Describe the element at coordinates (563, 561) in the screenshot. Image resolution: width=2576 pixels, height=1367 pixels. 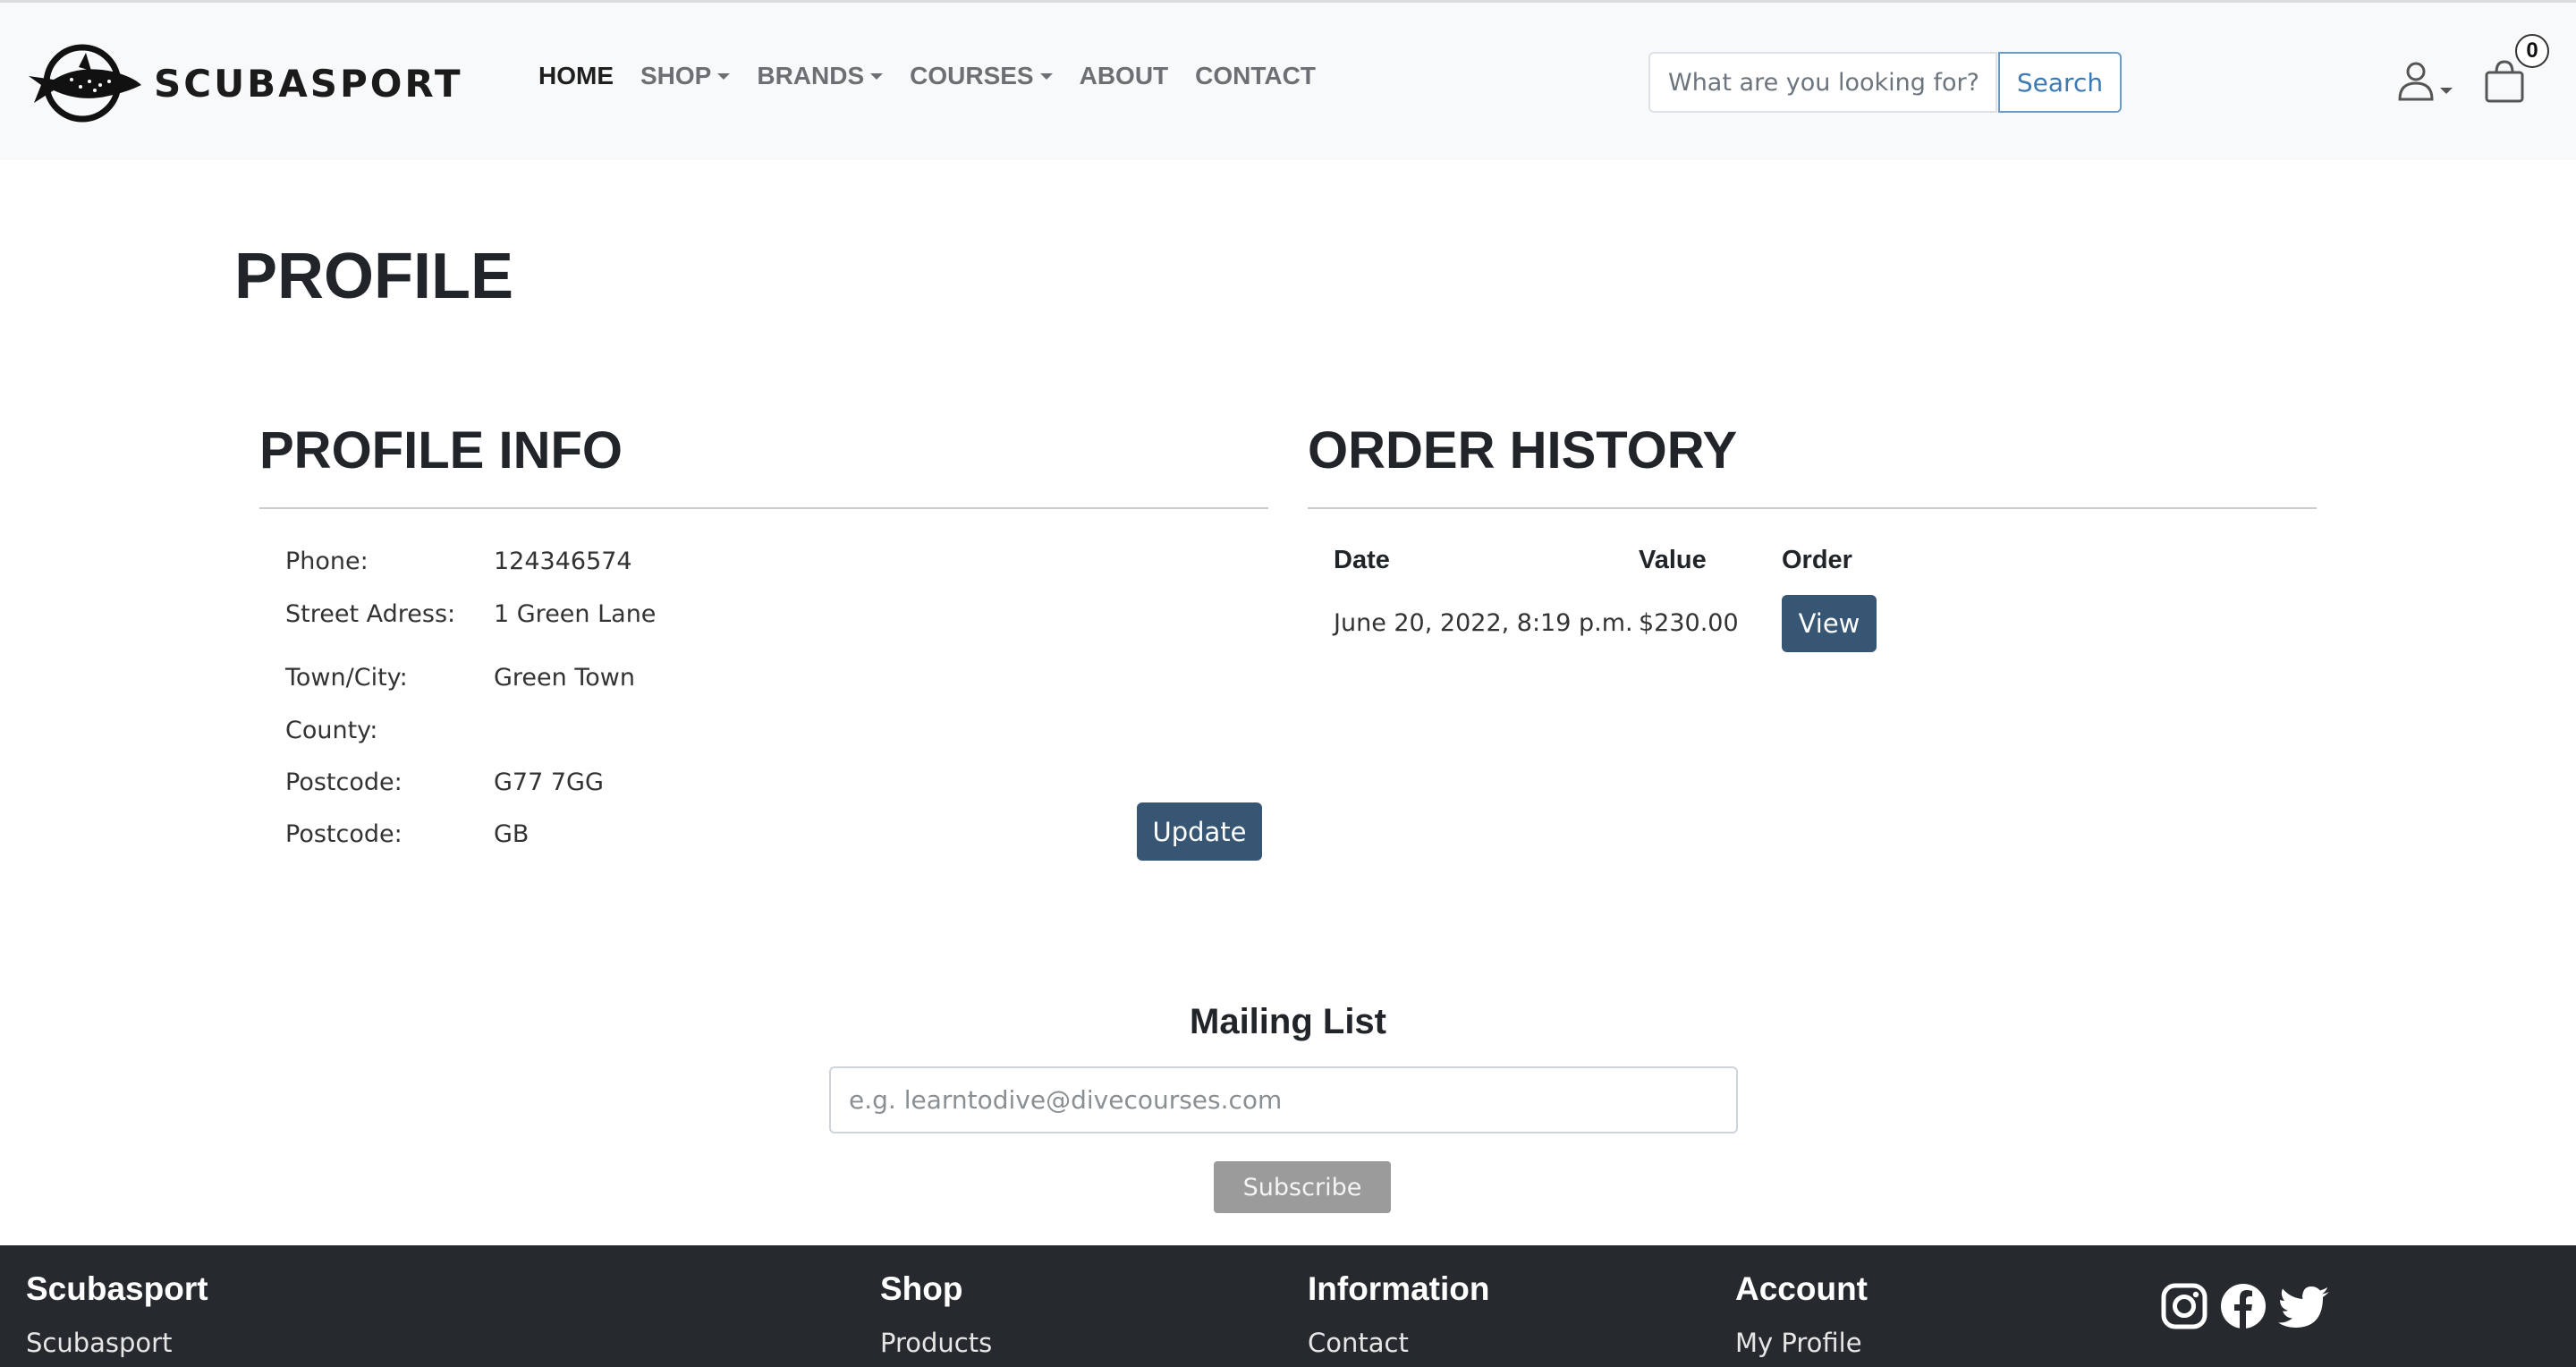
I see `phone-value: 124346574` at that location.